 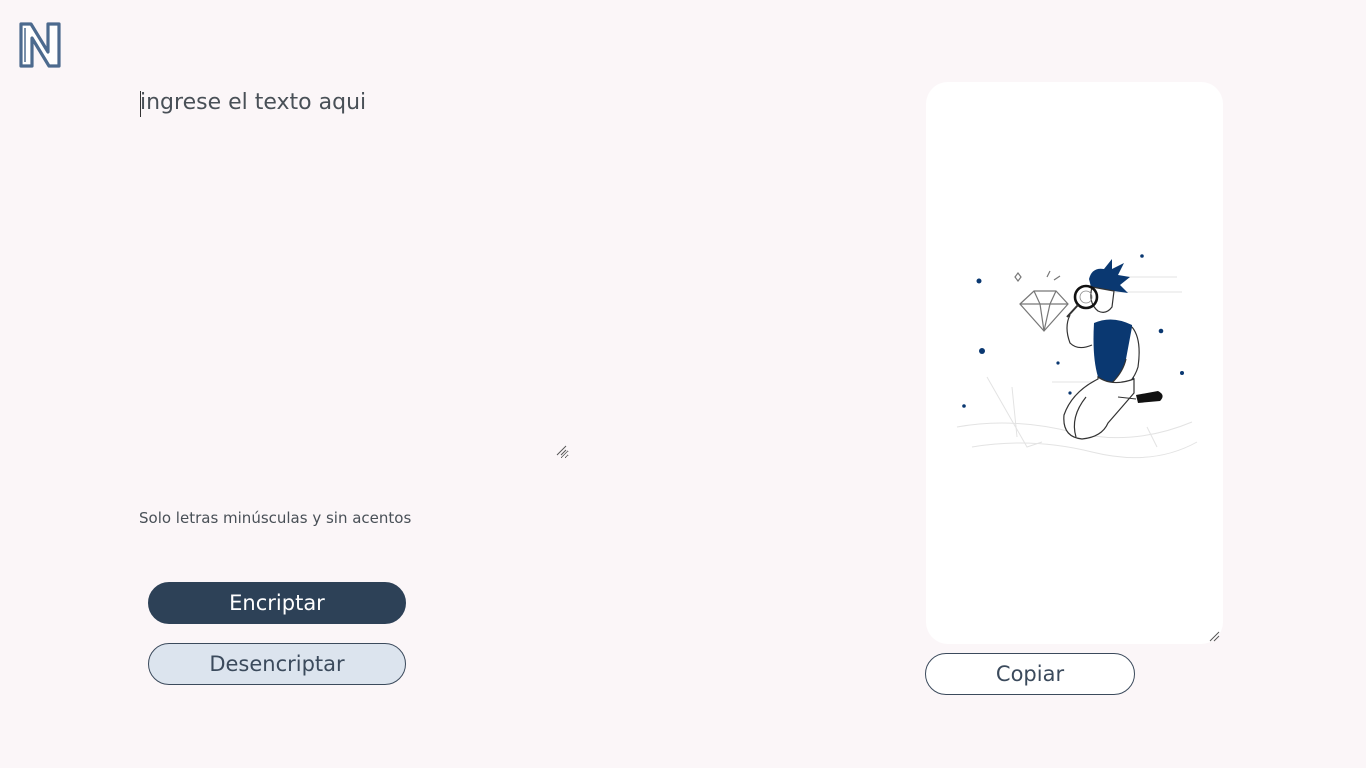 What do you see at coordinates (277, 664) in the screenshot?
I see `decrypt-button: Desencriptar` at bounding box center [277, 664].